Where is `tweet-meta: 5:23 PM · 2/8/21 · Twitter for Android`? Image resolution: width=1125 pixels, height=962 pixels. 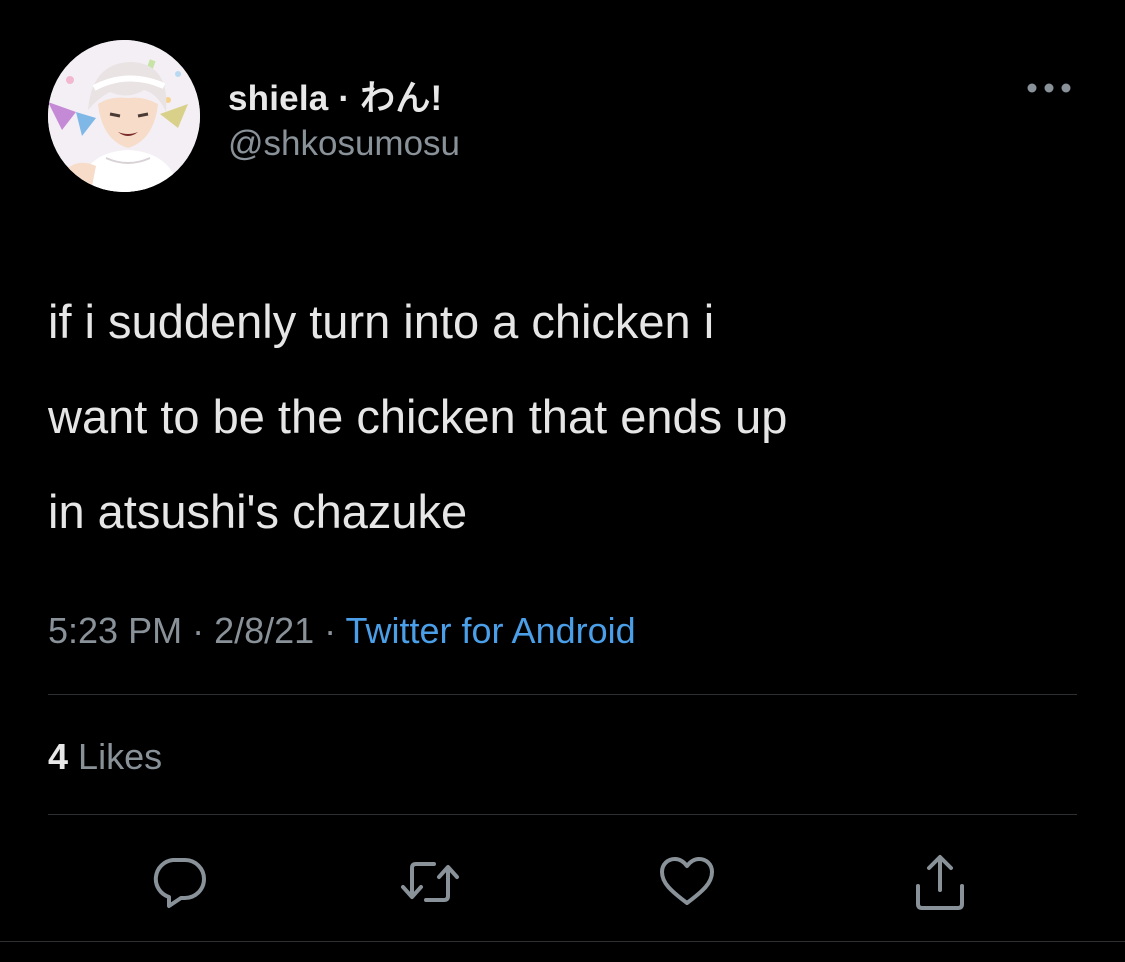 tweet-meta: 5:23 PM · 2/8/21 · Twitter for Android is located at coordinates (342, 631).